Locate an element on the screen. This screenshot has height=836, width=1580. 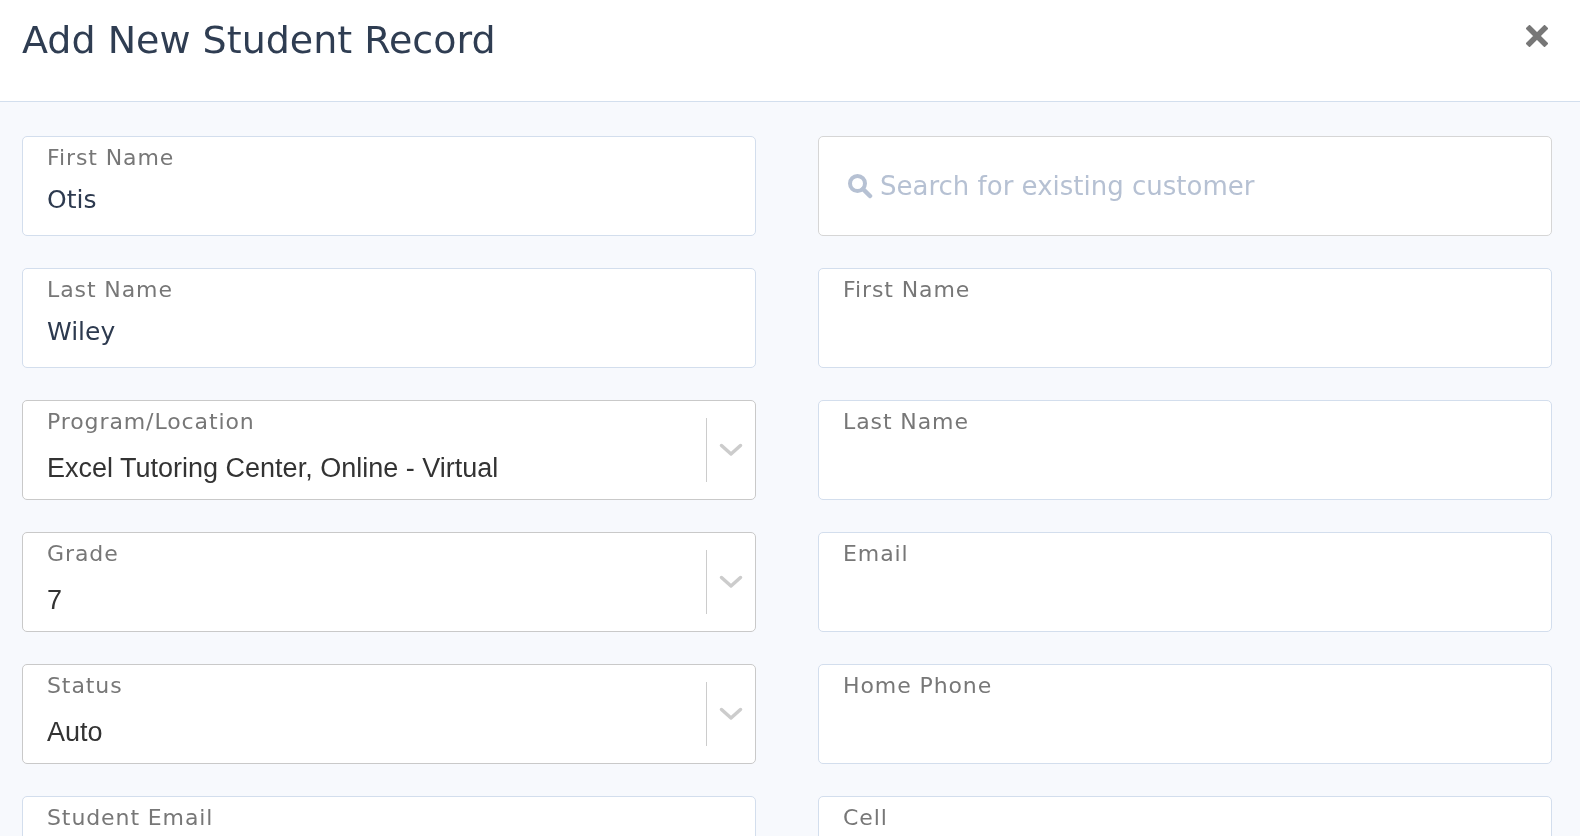
text-field: First Name is located at coordinates (1185, 318).